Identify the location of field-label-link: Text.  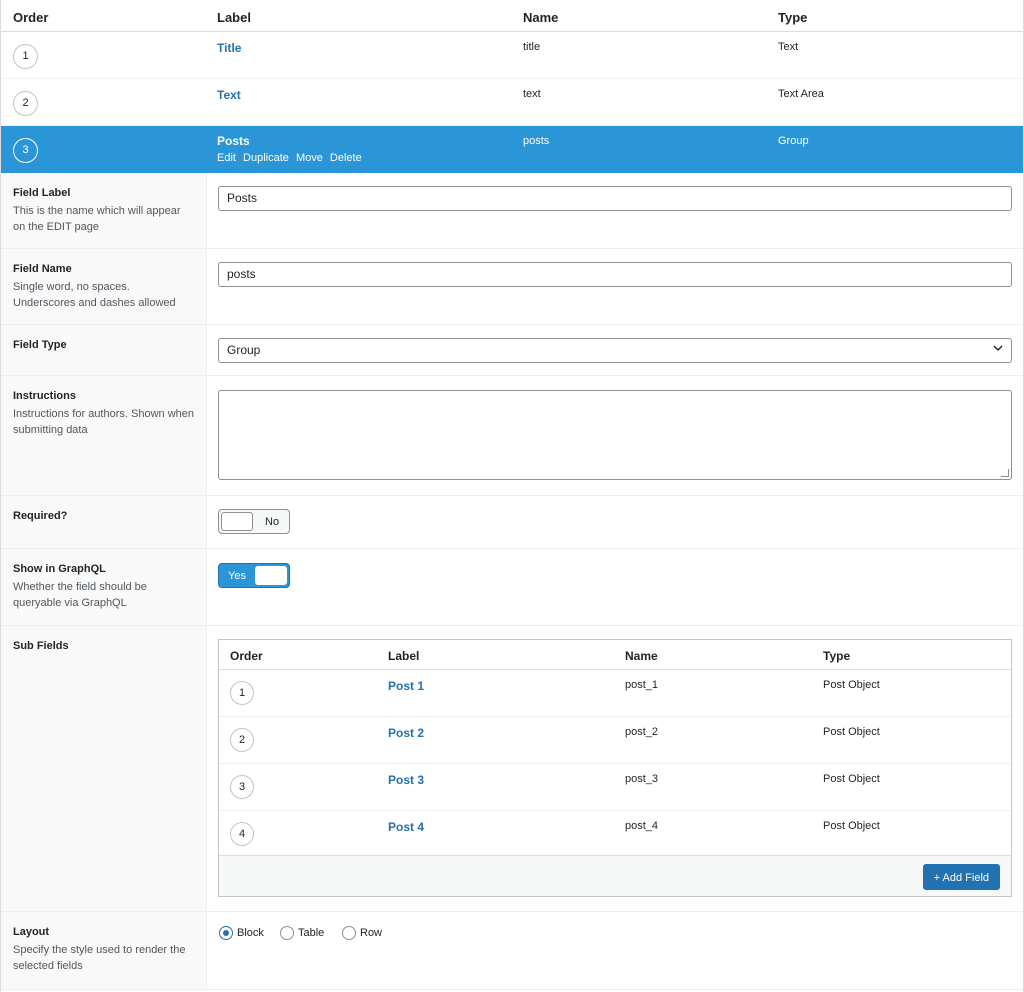
(229, 95).